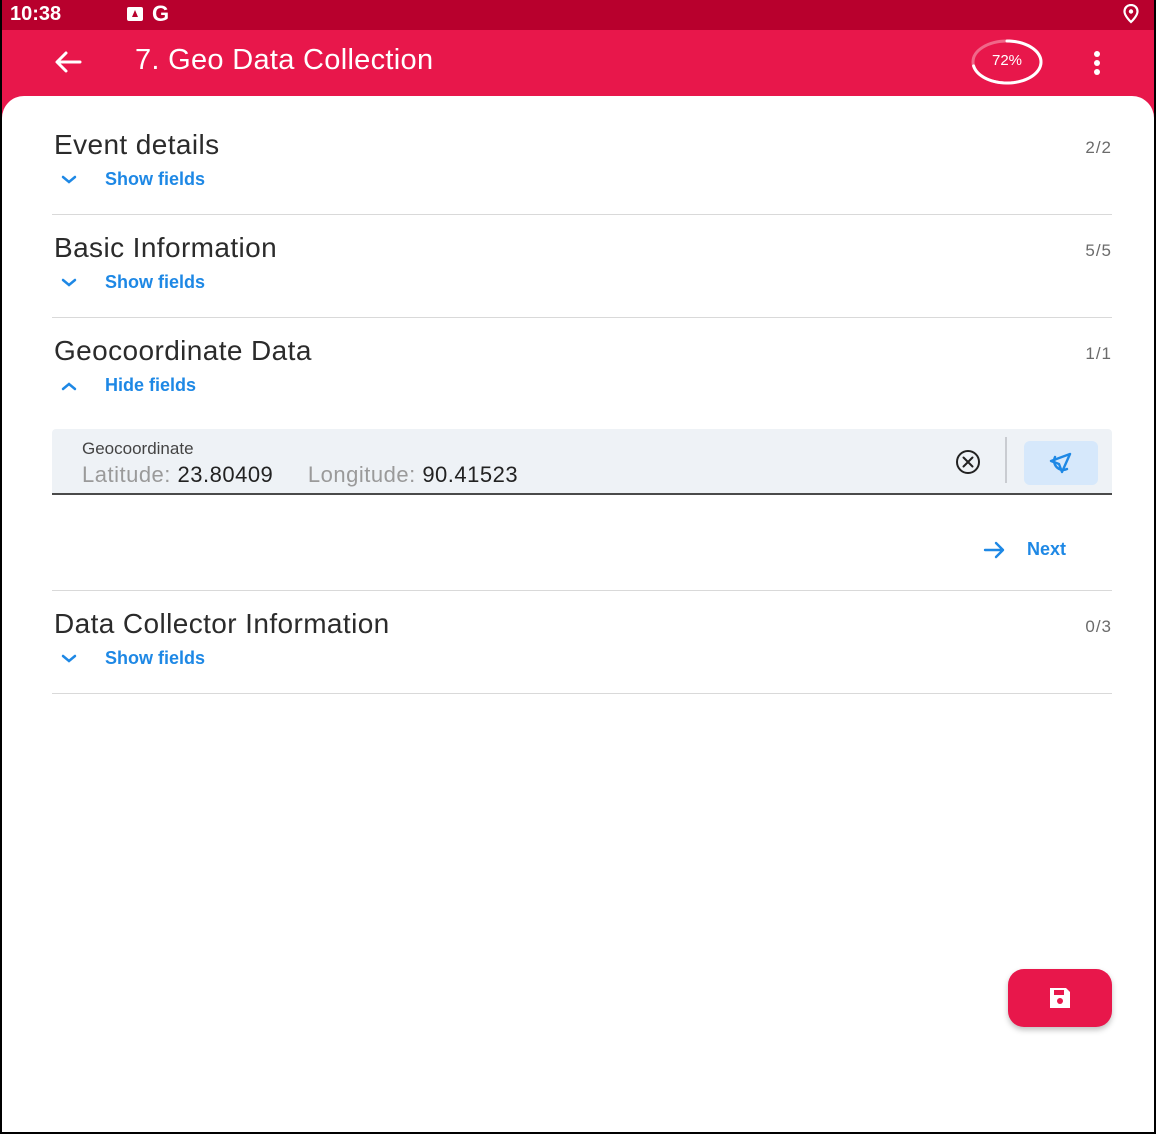 This screenshot has height=1134, width=1156. I want to click on section-event-details: Event details 2/2 Show fields, so click(582, 155).